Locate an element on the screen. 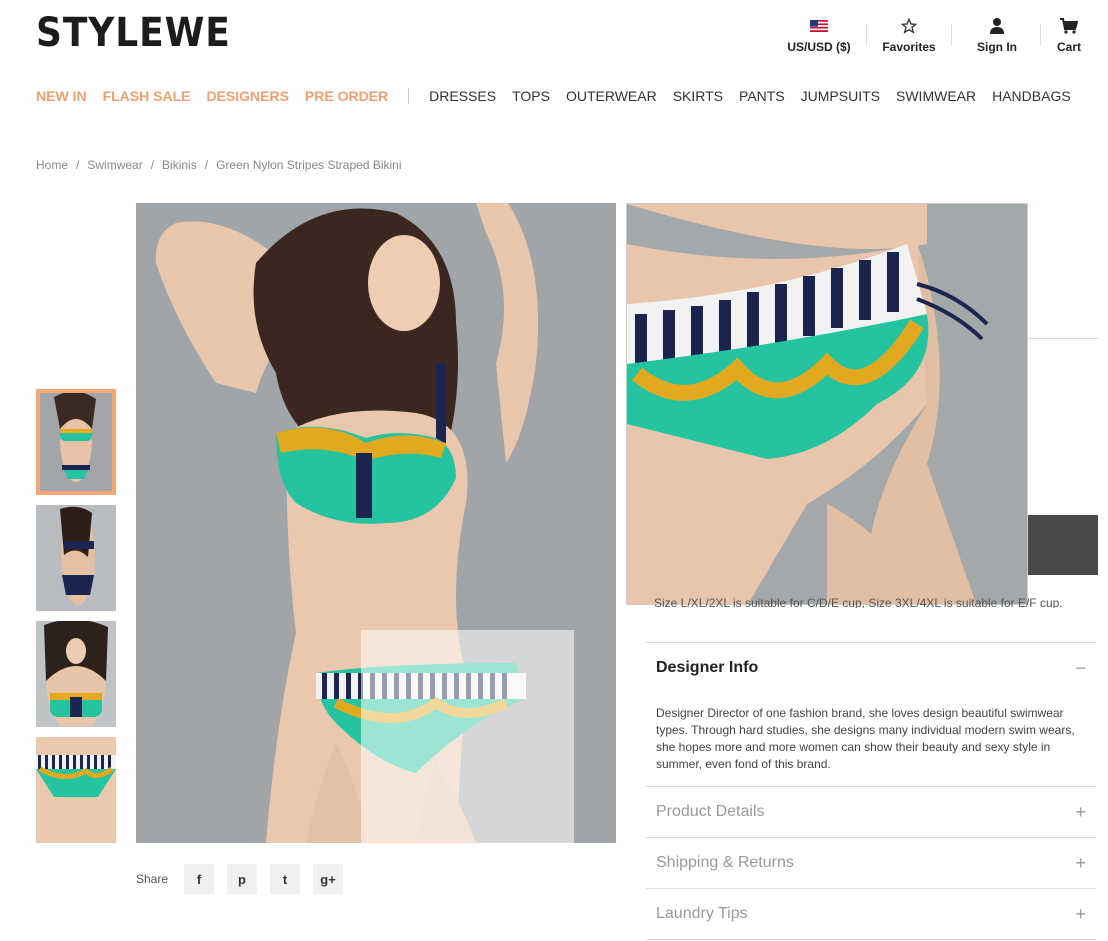 The width and height of the screenshot is (1108, 941). pinterest-share-button: p is located at coordinates (242, 879).